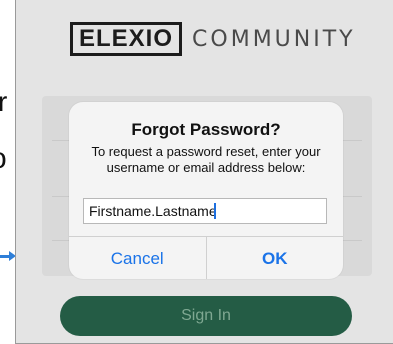  Describe the element at coordinates (126, 39) in the screenshot. I see `logo-mark: ELEXIO` at that location.